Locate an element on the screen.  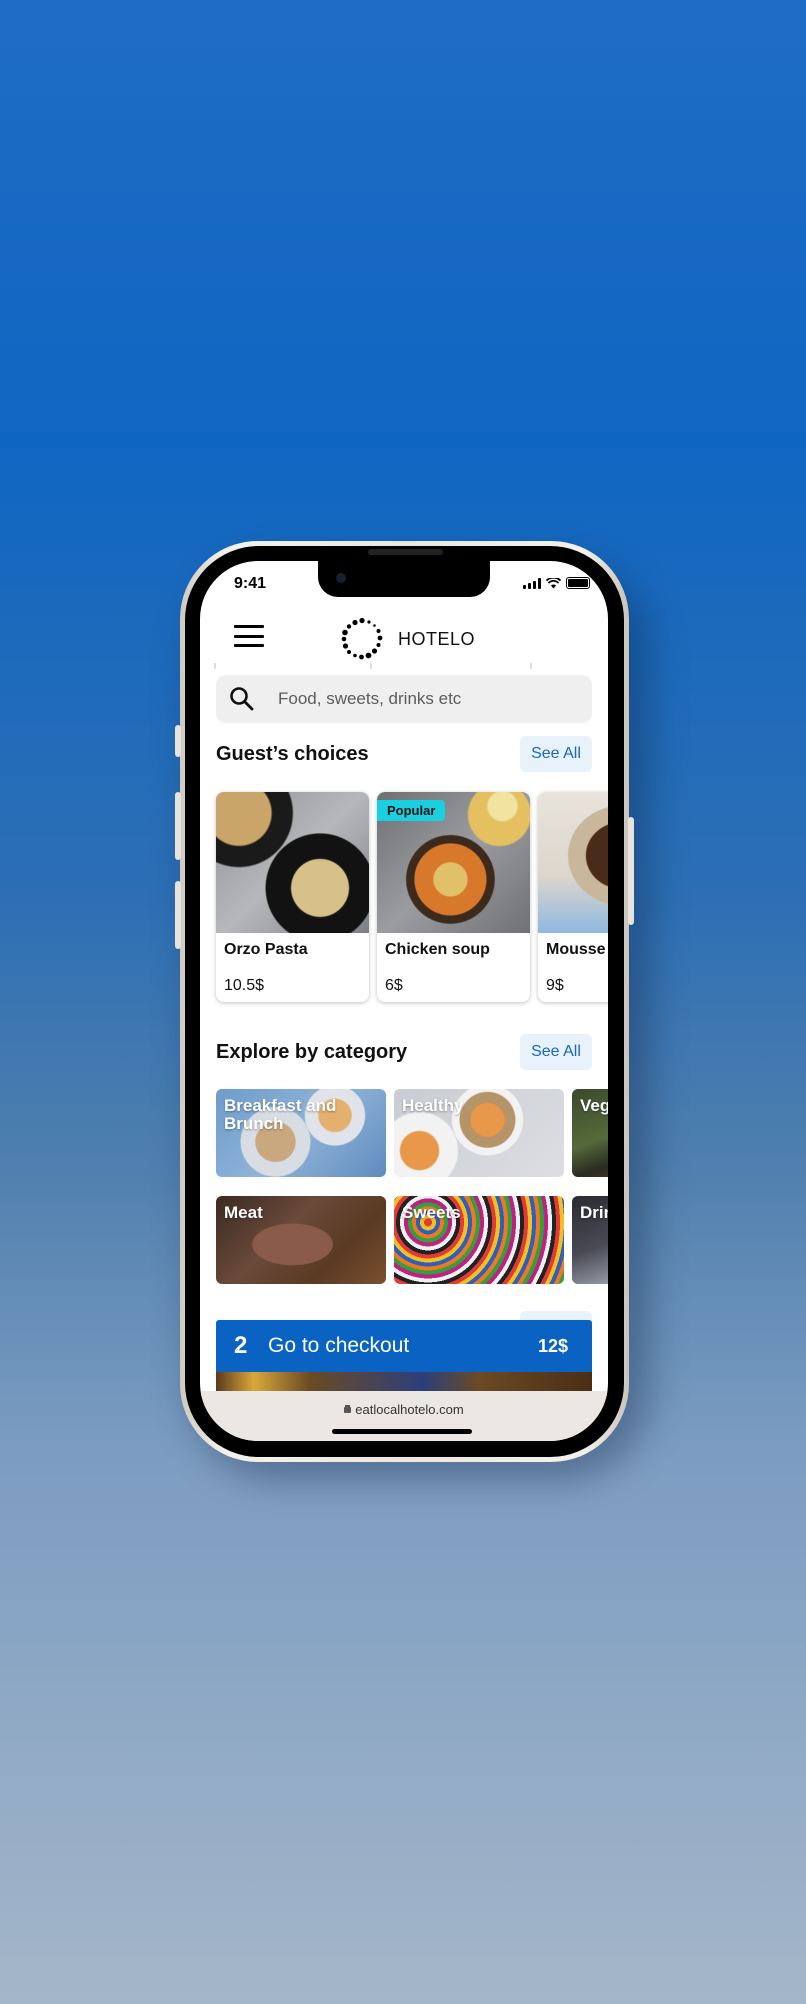
category-tile: Drinks is located at coordinates (590, 1240).